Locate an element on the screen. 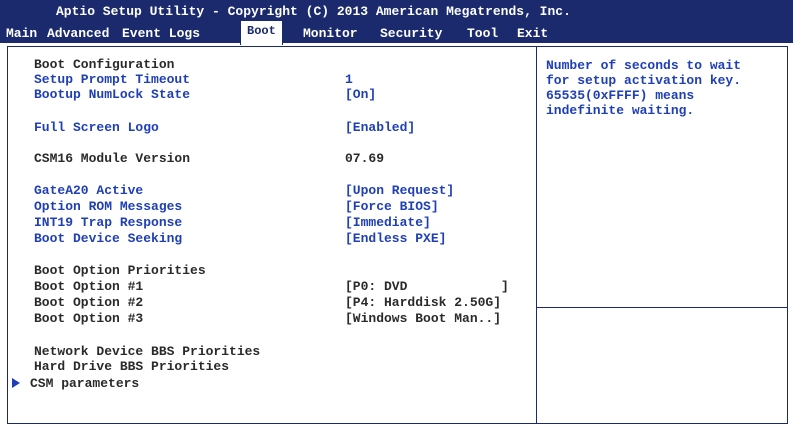 The width and height of the screenshot is (793, 436). tab-event-logs: Event Logs is located at coordinates (161, 33).